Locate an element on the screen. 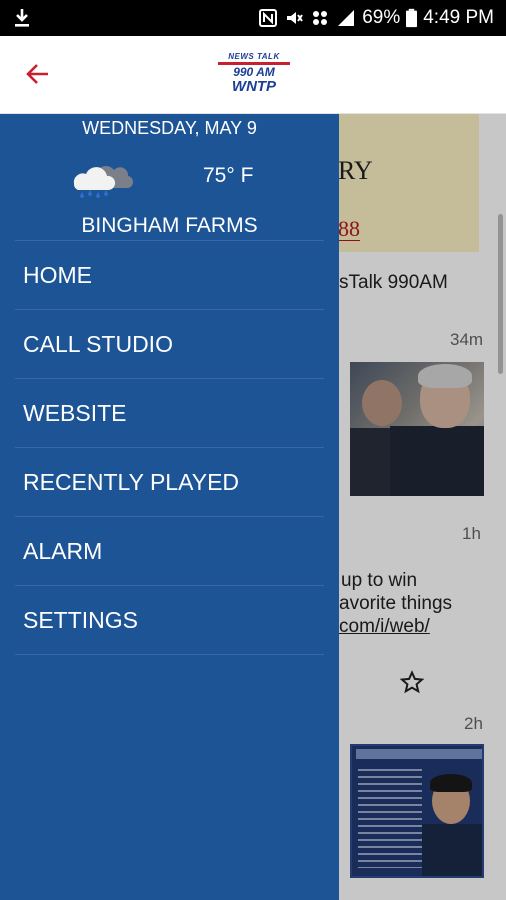 The image size is (506, 900). wifi-calling-icon is located at coordinates (320, 18).